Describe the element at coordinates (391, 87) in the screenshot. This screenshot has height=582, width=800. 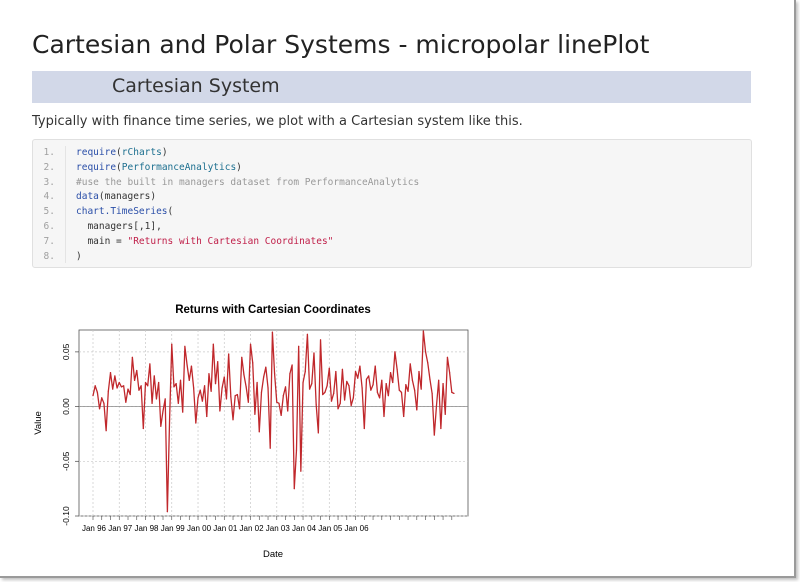
I see `section-header: Cartesian System` at that location.